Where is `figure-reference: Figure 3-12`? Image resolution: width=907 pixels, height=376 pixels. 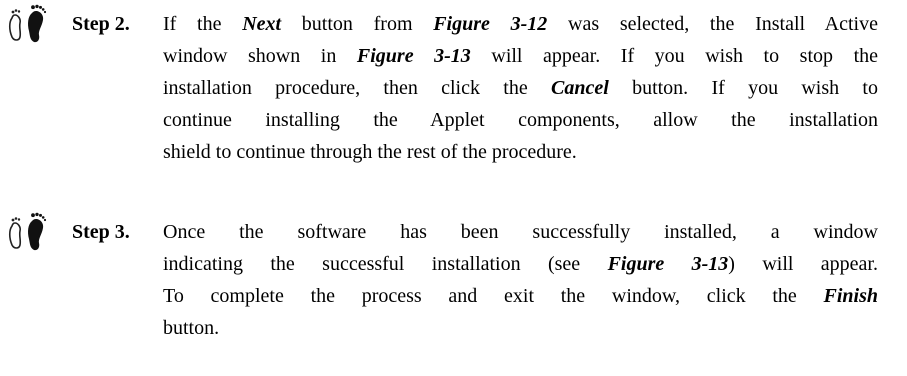 figure-reference: Figure 3-12 is located at coordinates (490, 24).